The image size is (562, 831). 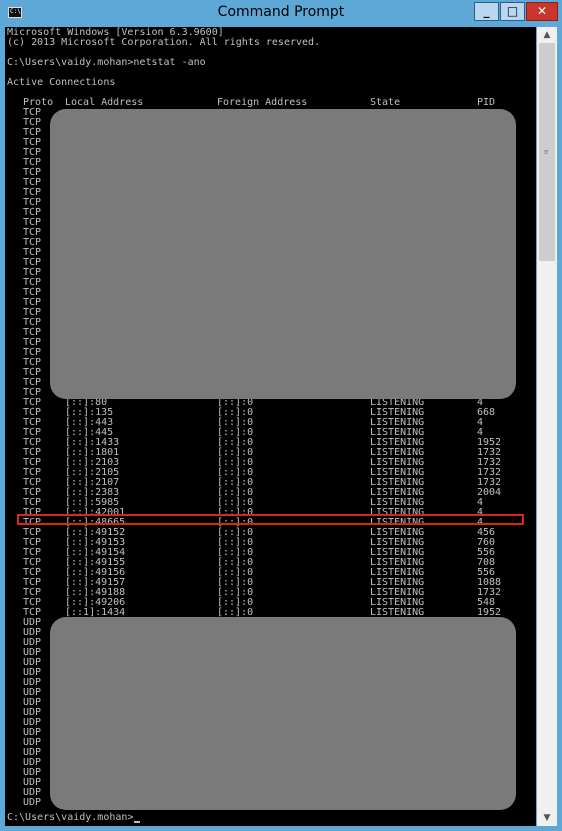 I want to click on title-bar: Command Prompt _ □ ✕, so click(x=281, y=13).